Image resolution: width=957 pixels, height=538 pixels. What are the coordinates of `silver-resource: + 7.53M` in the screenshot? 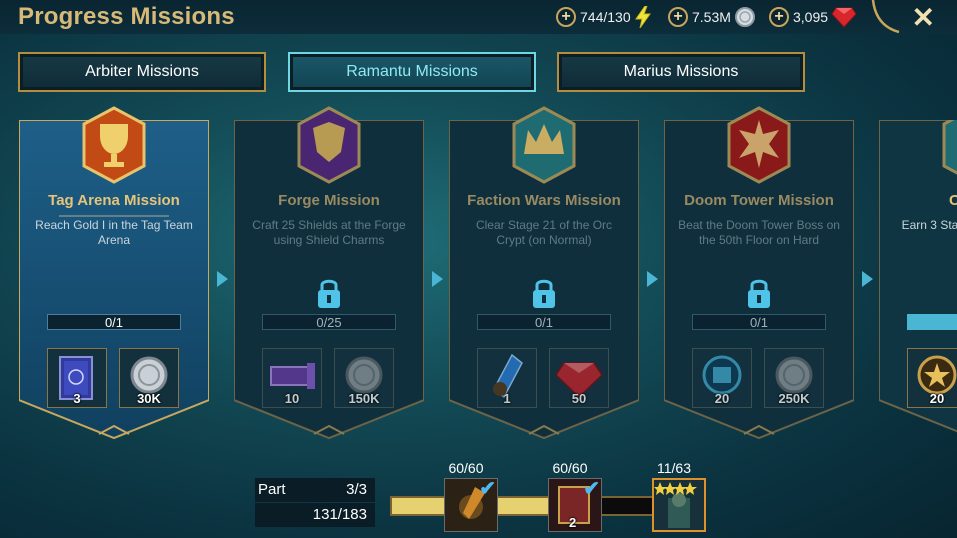 It's located at (712, 17).